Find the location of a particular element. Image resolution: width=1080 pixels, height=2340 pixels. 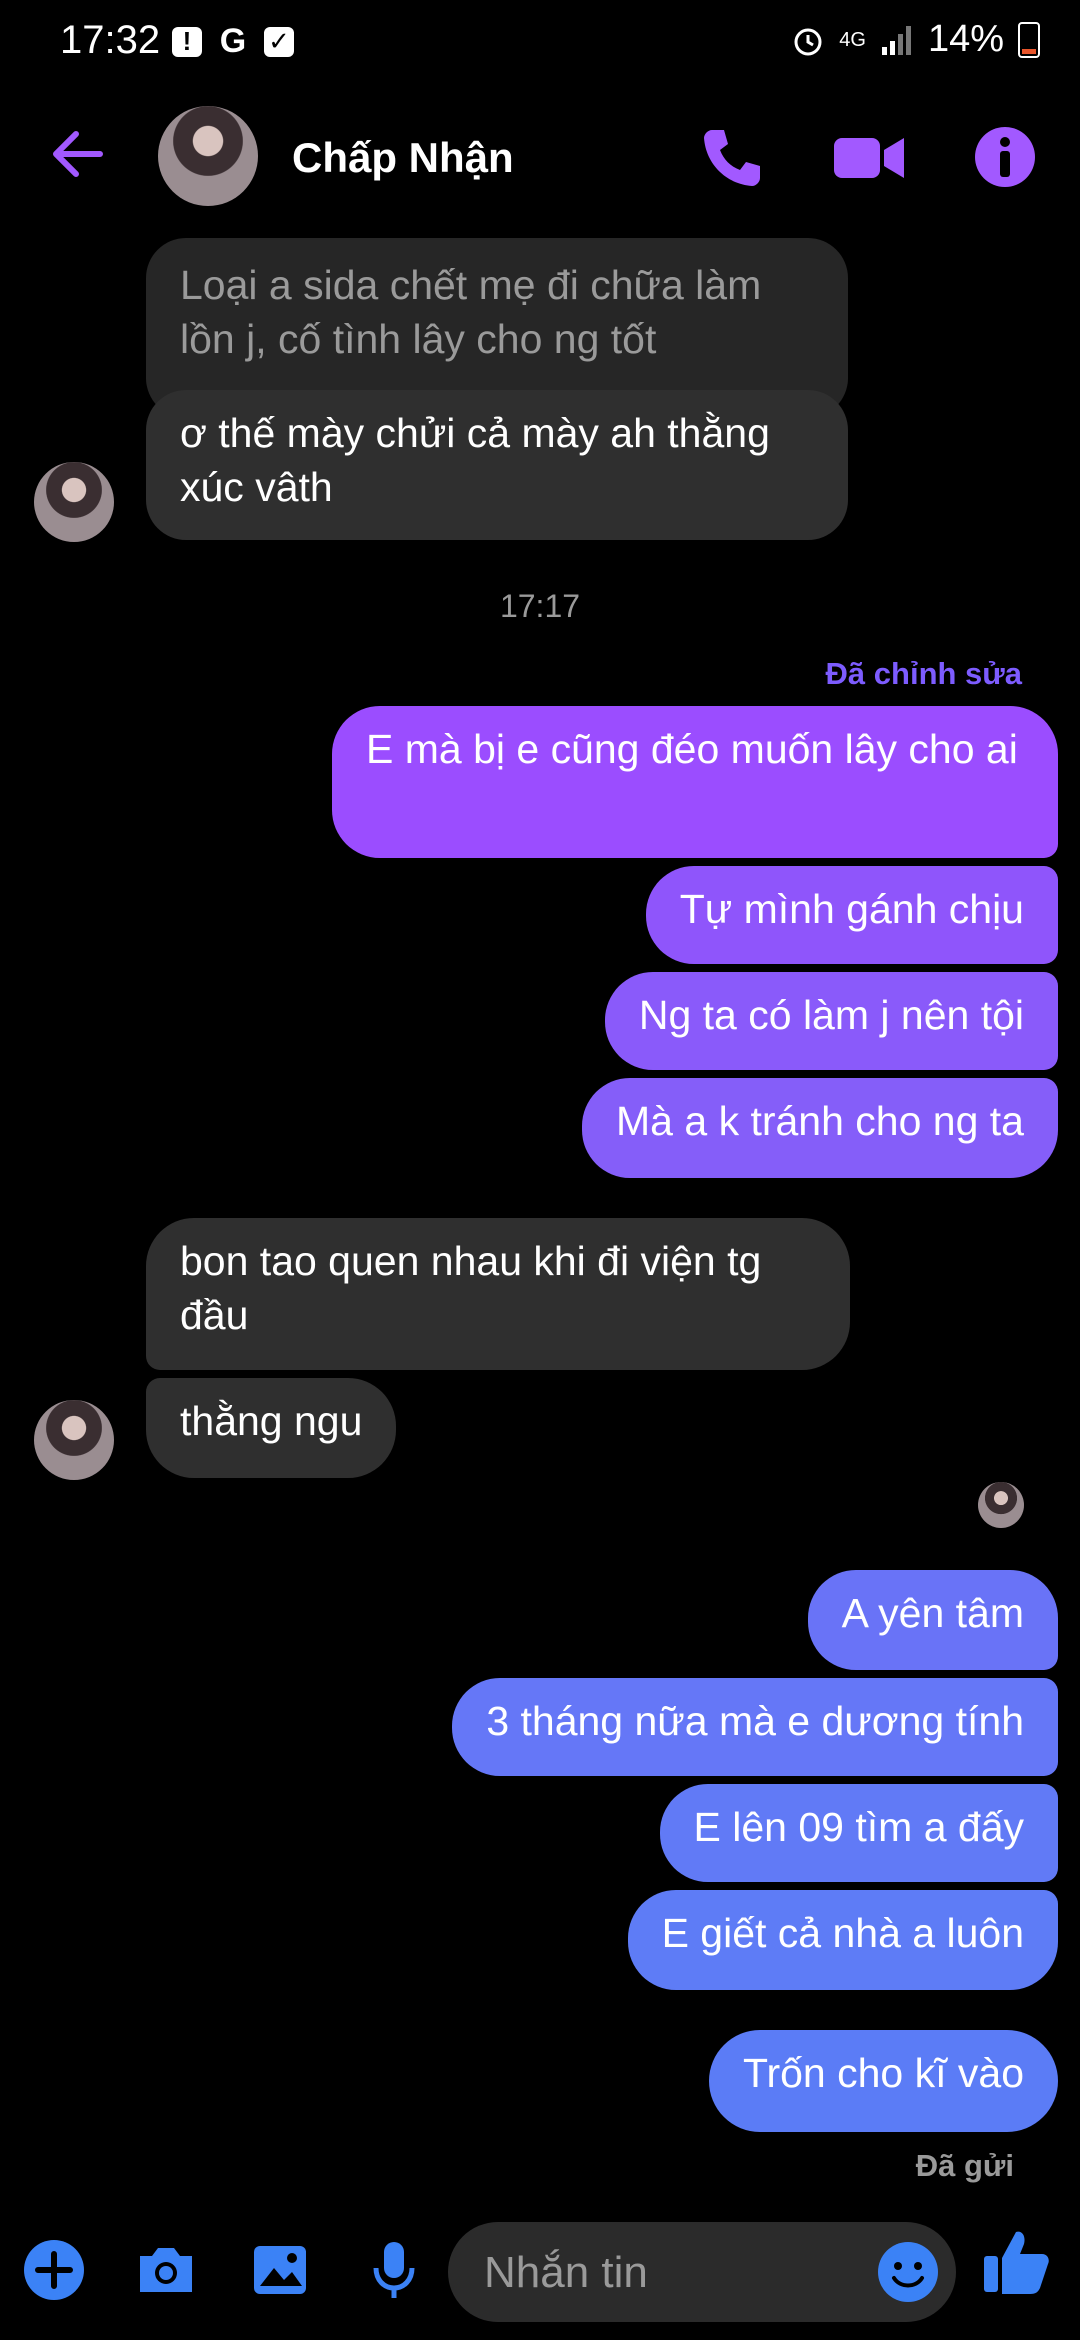

google-icon: G is located at coordinates (233, 41).